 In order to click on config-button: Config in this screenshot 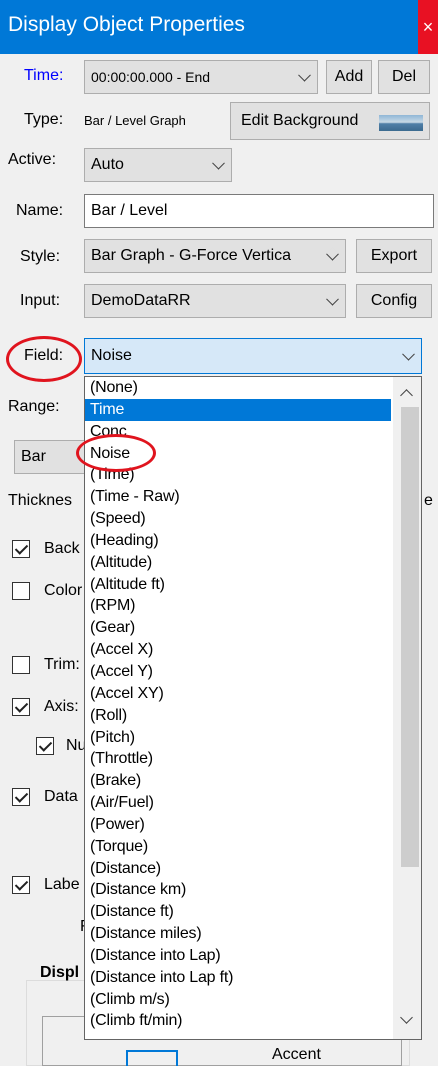, I will do `click(394, 301)`.